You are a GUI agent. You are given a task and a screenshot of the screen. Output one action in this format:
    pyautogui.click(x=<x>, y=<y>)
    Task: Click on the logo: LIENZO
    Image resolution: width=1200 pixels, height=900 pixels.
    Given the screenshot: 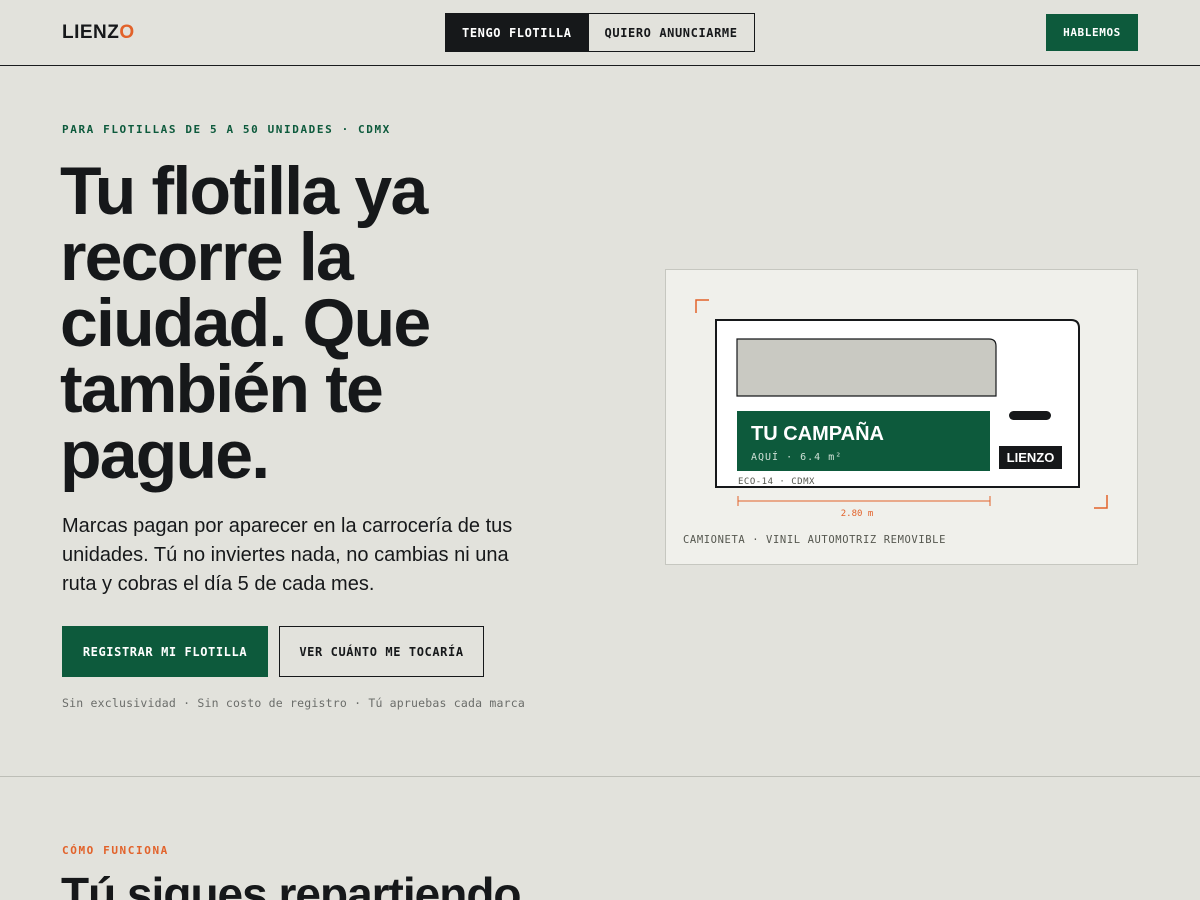 What is the action you would take?
    pyautogui.click(x=98, y=33)
    